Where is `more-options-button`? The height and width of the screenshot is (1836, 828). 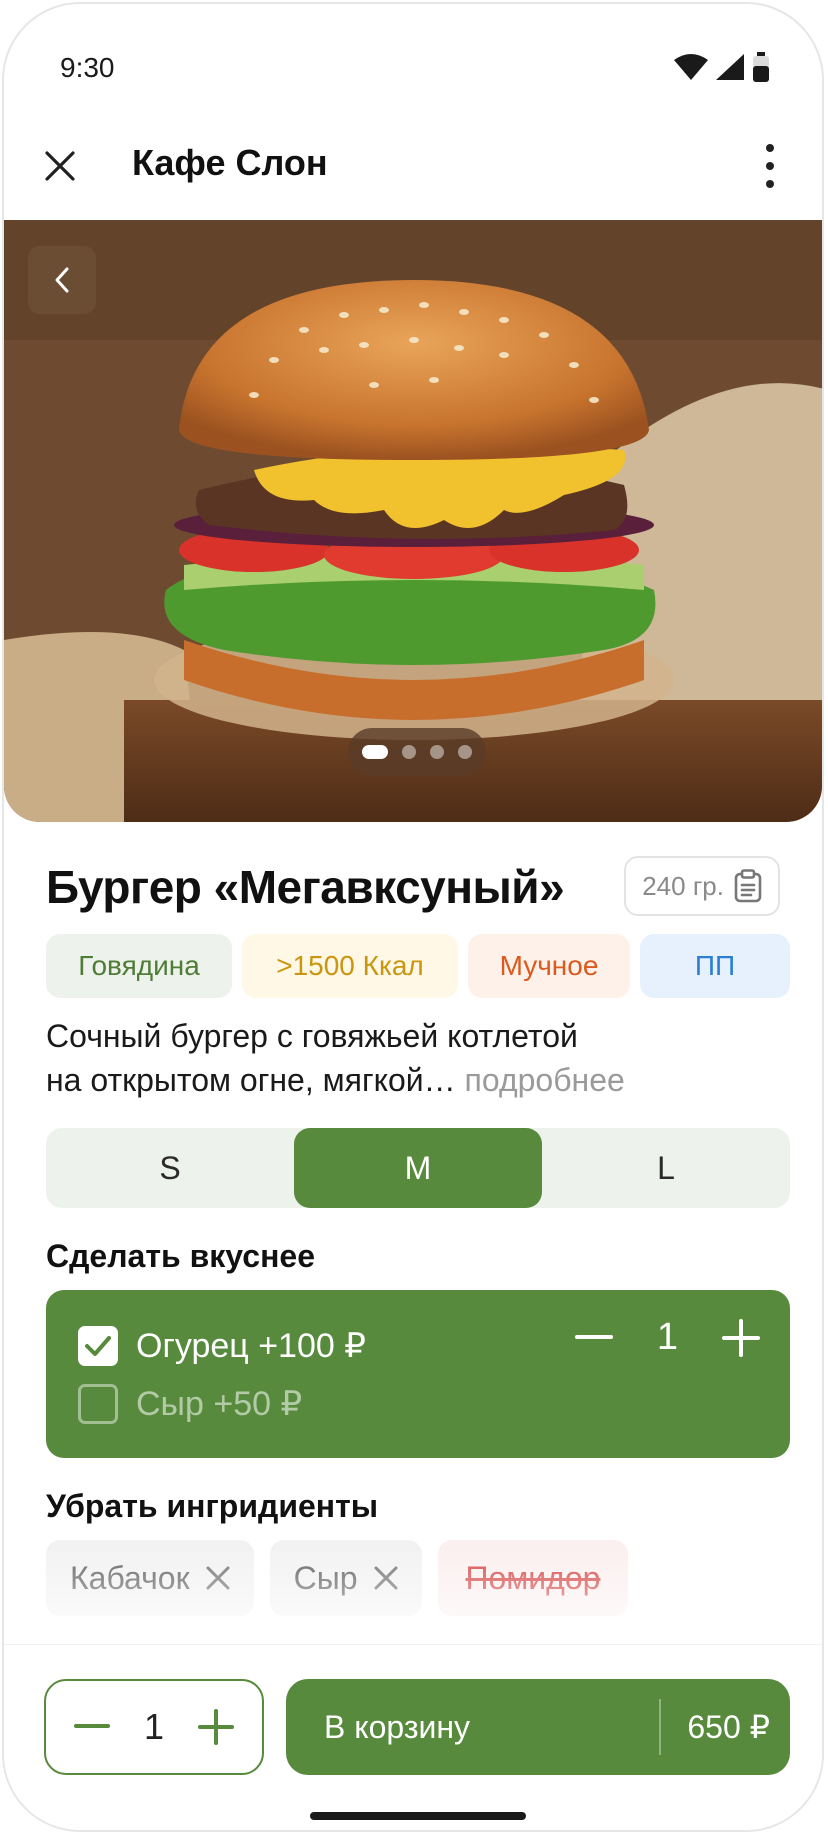 more-options-button is located at coordinates (770, 166).